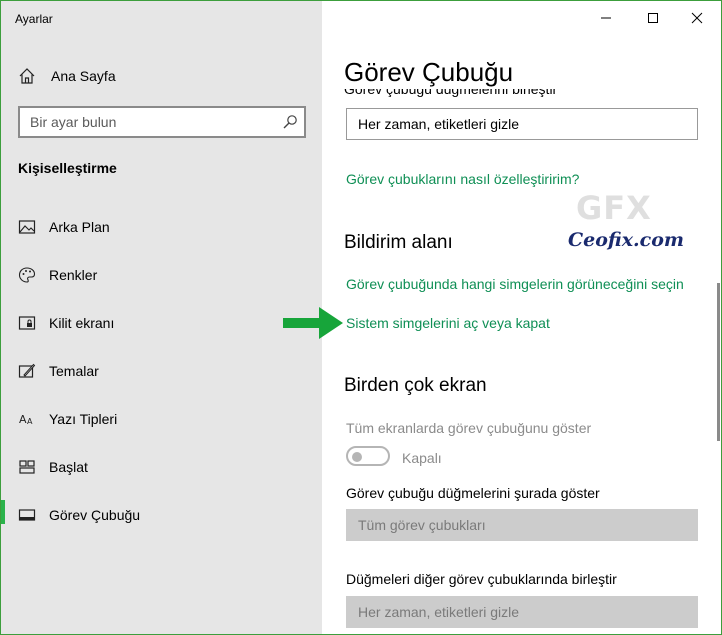  I want to click on sidebar-item-label: Arka Plan, so click(79, 227).